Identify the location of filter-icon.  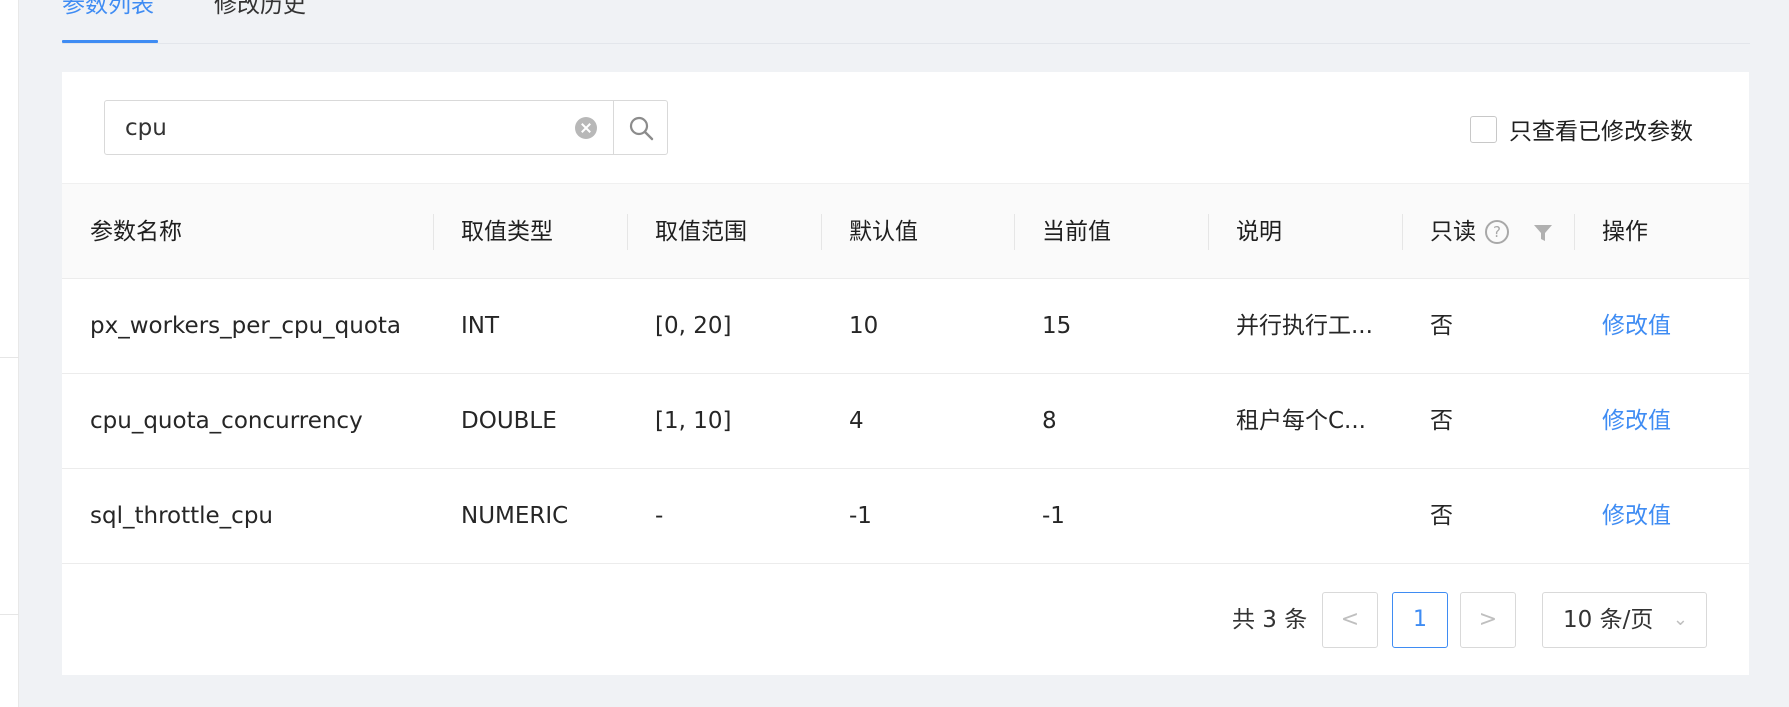
(1543, 233).